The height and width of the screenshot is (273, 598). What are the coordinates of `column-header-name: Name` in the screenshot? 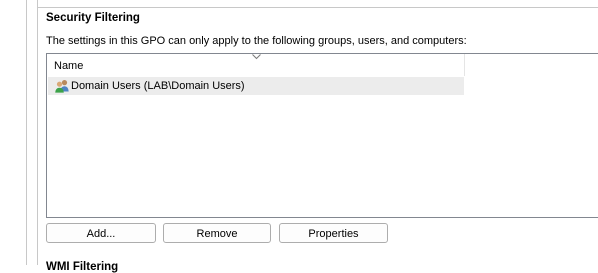 It's located at (256, 65).